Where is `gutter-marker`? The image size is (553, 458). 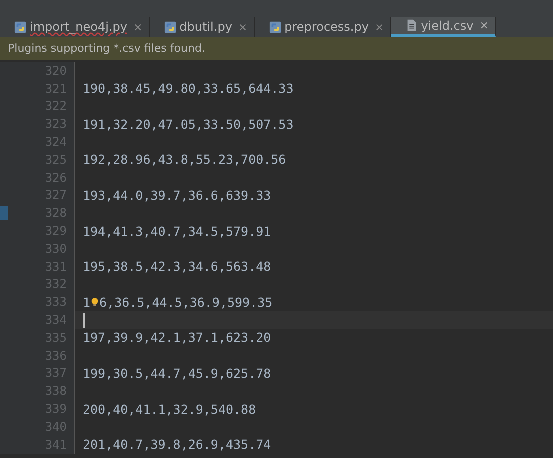
gutter-marker is located at coordinates (4, 213).